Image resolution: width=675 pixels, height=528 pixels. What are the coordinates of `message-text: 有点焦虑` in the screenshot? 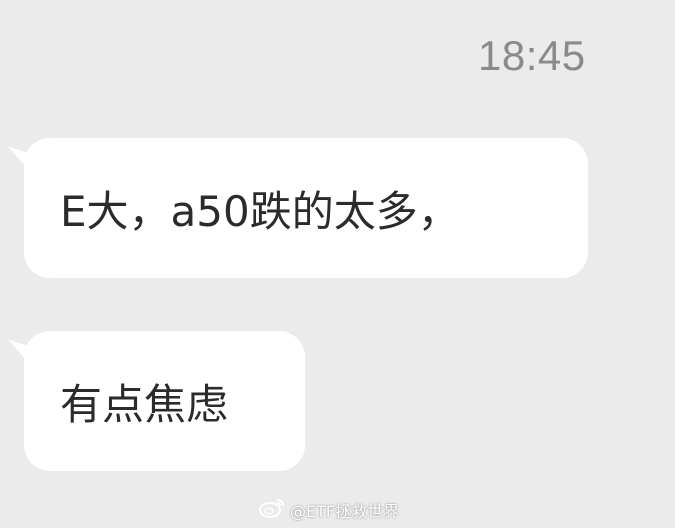 It's located at (144, 404).